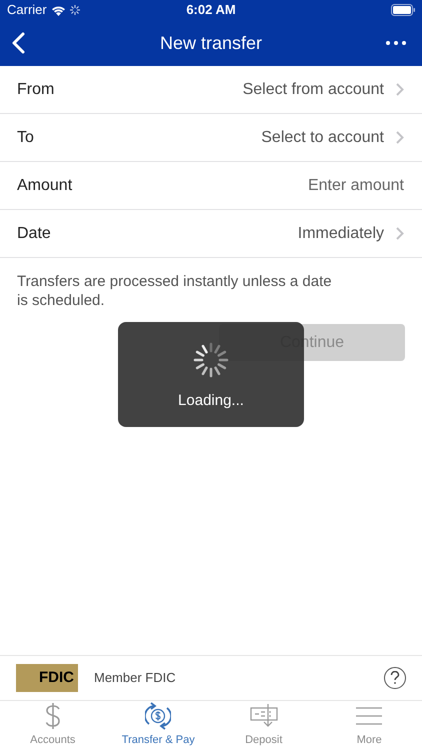  Describe the element at coordinates (135, 678) in the screenshot. I see `member-text: Member FDIC` at that location.